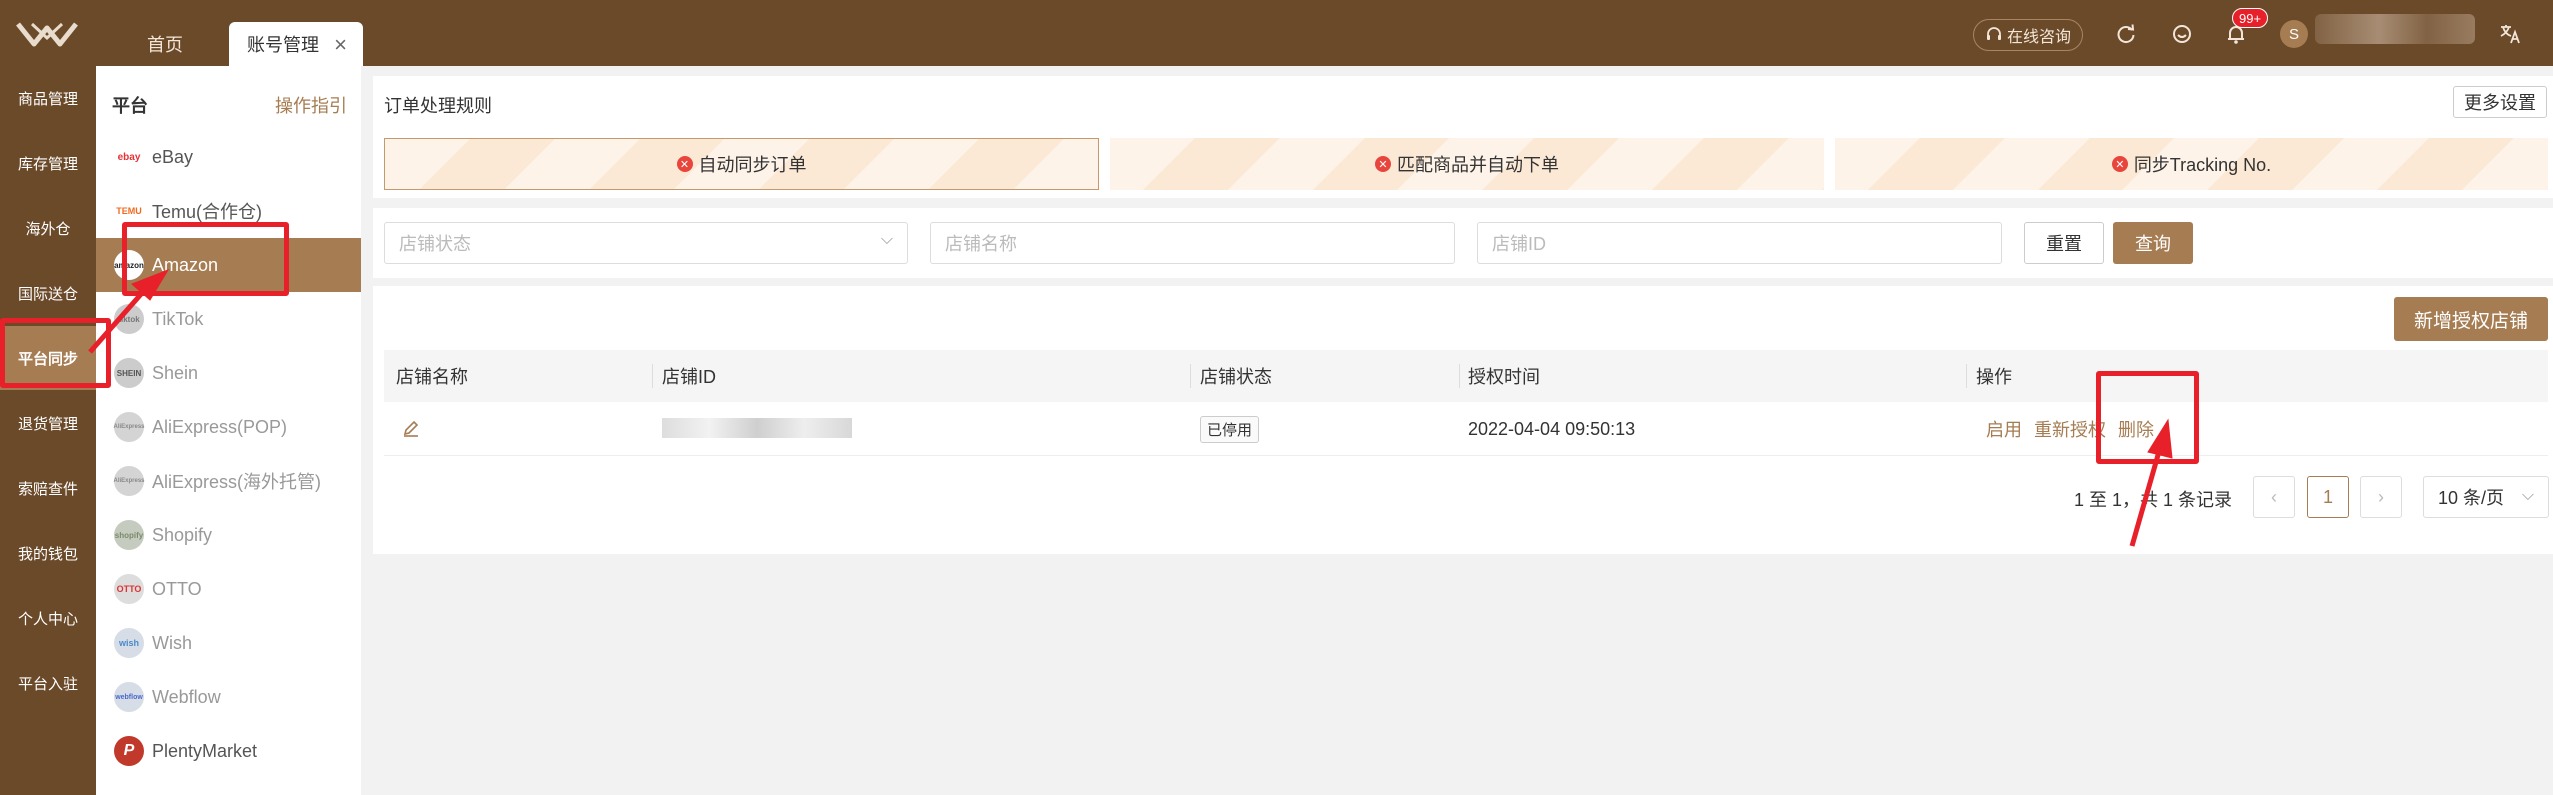 This screenshot has width=2553, height=795. Describe the element at coordinates (2153, 243) in the screenshot. I see `query-button: 查询` at that location.